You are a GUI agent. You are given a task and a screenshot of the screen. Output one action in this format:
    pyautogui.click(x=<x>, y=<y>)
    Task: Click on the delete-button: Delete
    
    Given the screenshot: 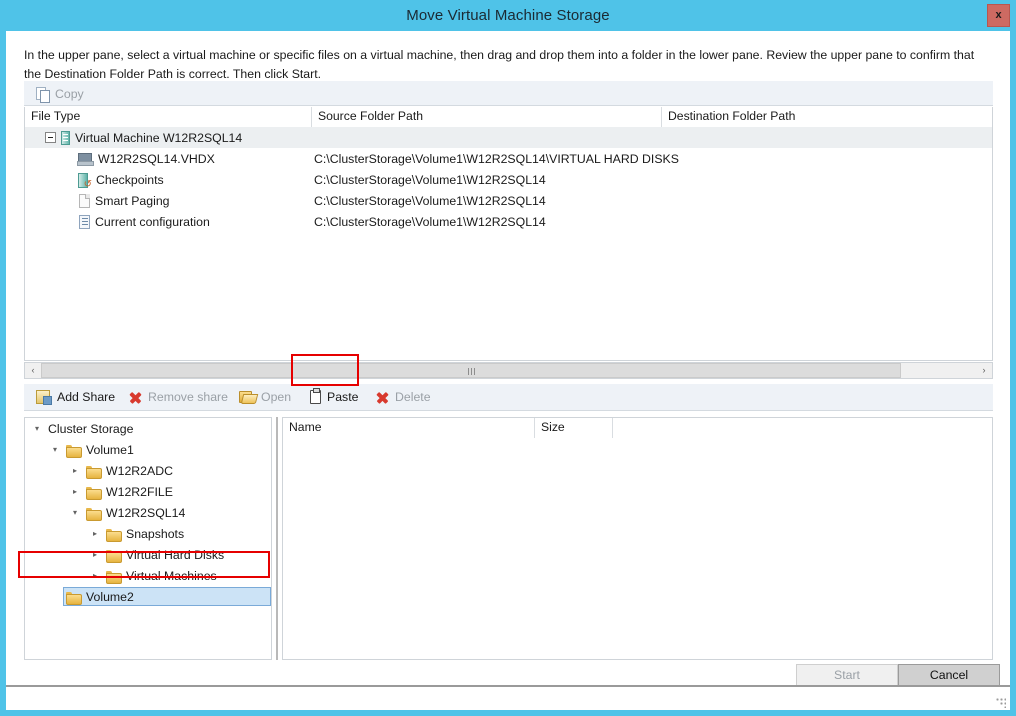 What is the action you would take?
    pyautogui.click(x=403, y=396)
    